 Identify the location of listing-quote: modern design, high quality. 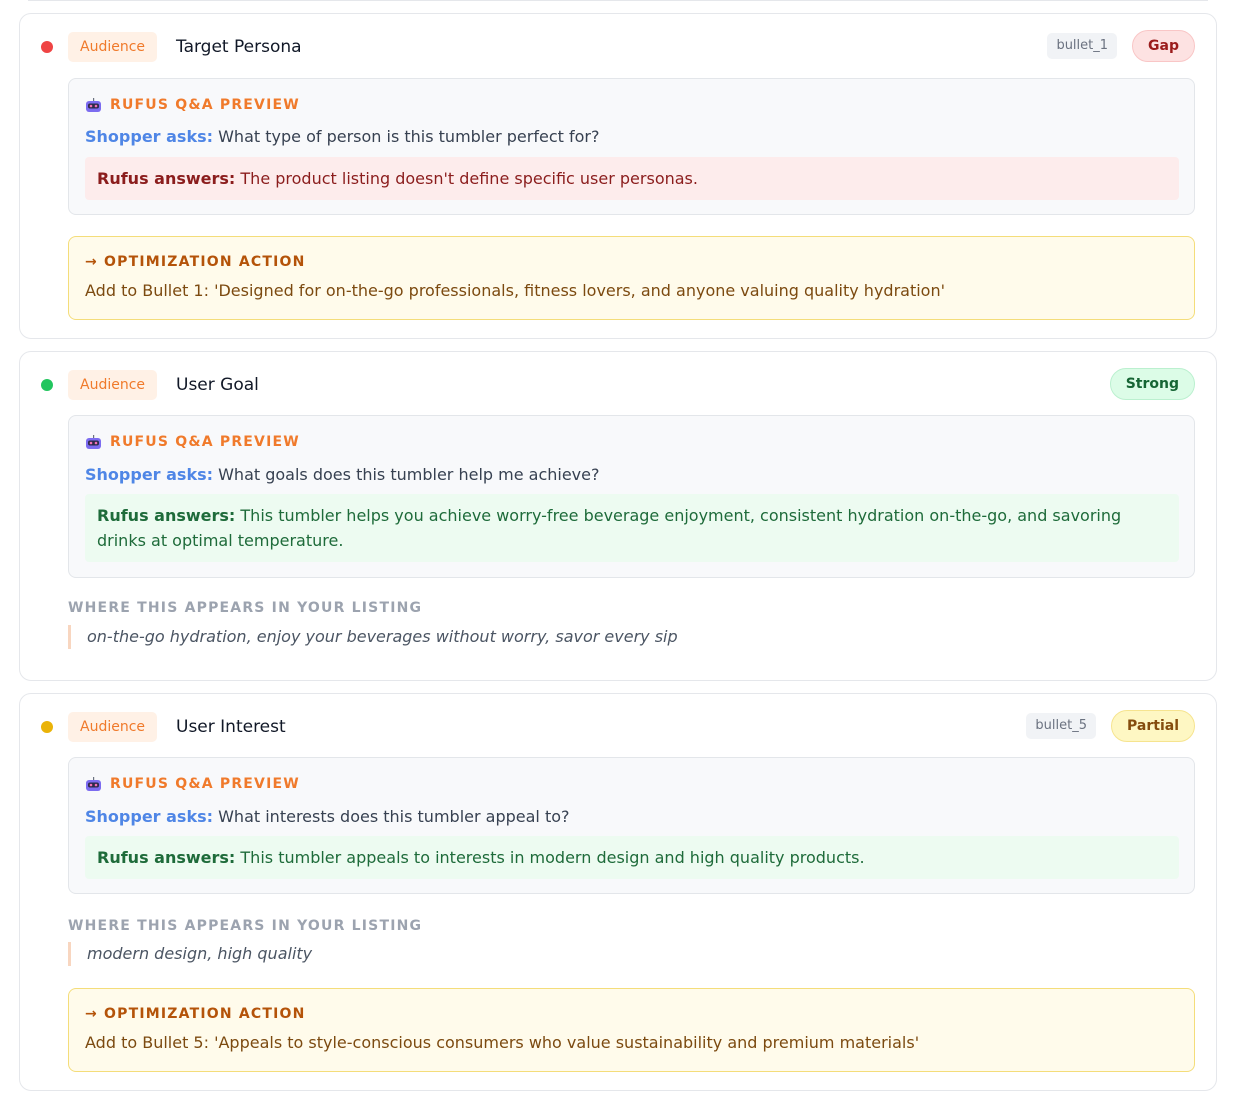
(190, 954).